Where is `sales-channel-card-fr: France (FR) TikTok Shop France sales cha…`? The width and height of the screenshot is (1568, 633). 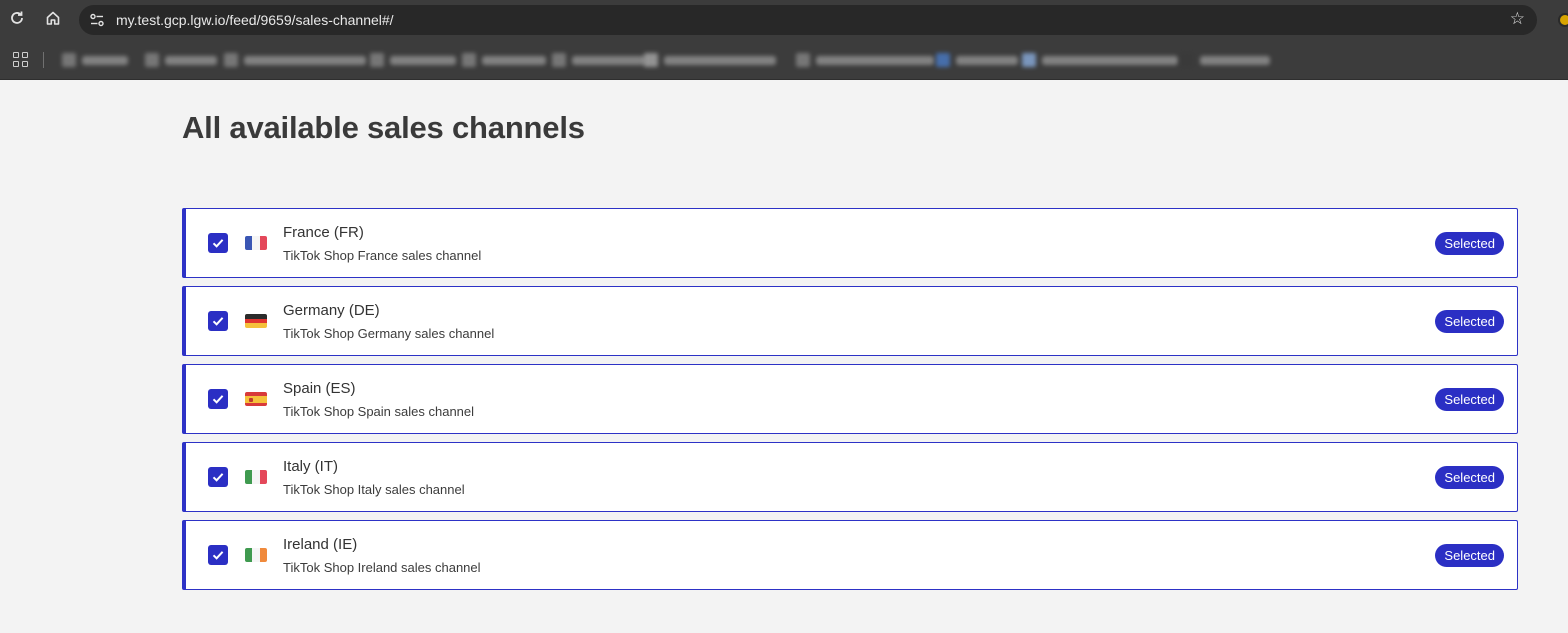
sales-channel-card-fr: France (FR) TikTok Shop France sales cha… is located at coordinates (850, 243).